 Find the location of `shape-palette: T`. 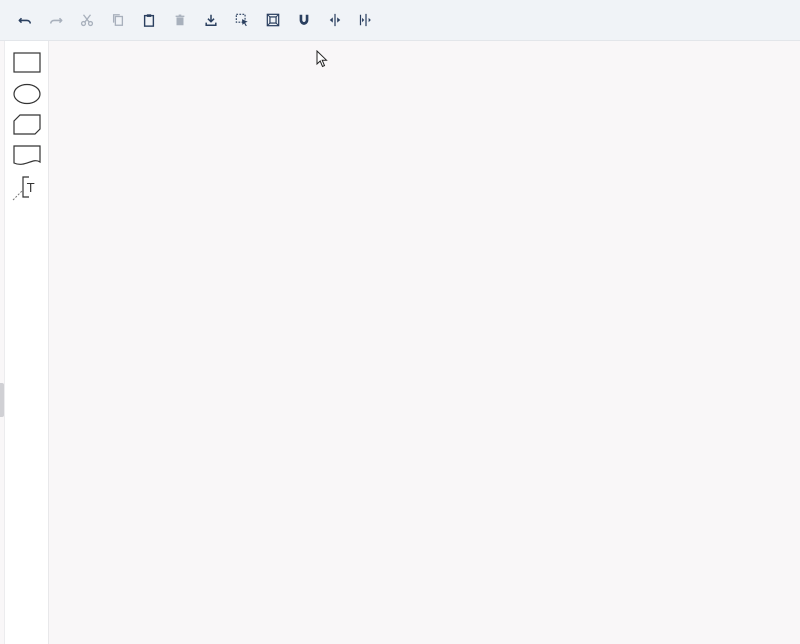

shape-palette: T is located at coordinates (26, 342).